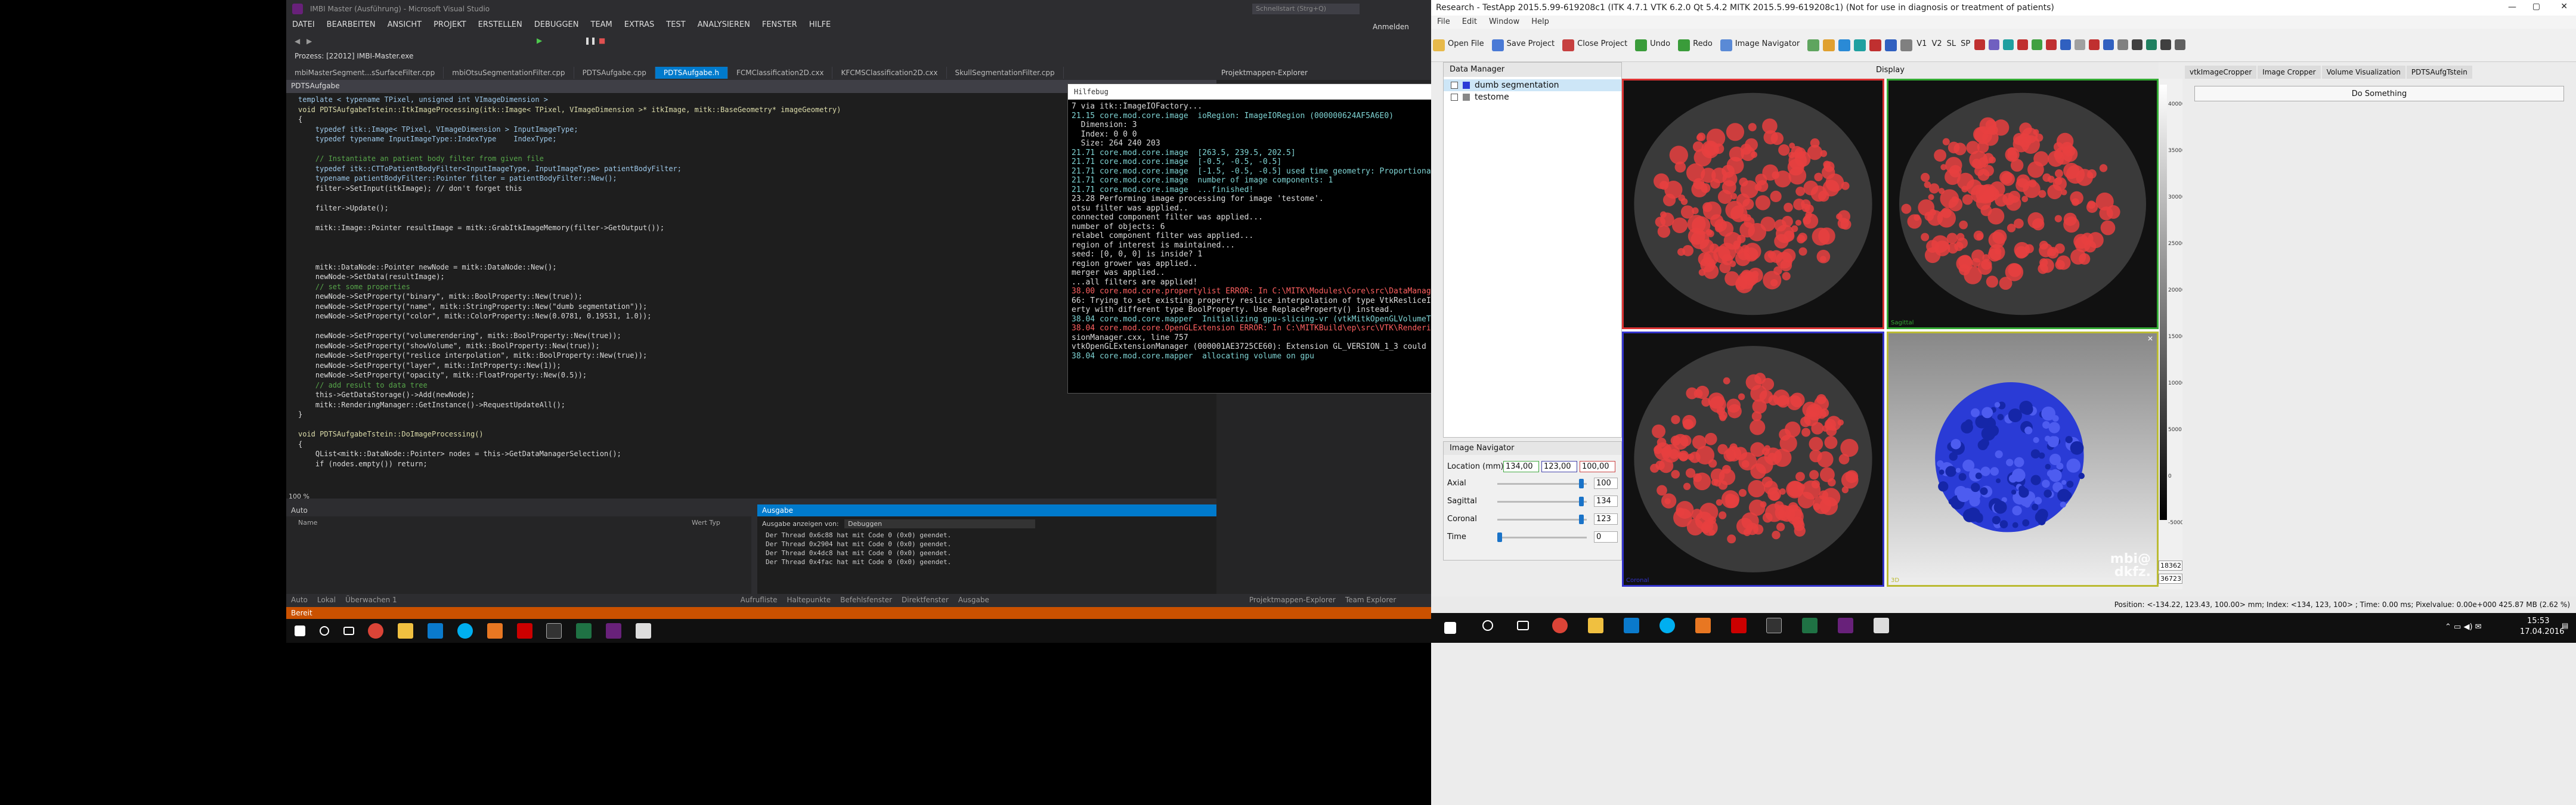 The height and width of the screenshot is (805, 2576). What do you see at coordinates (1371, 600) in the screenshot?
I see `bottom-tab: Team Explorer` at bounding box center [1371, 600].